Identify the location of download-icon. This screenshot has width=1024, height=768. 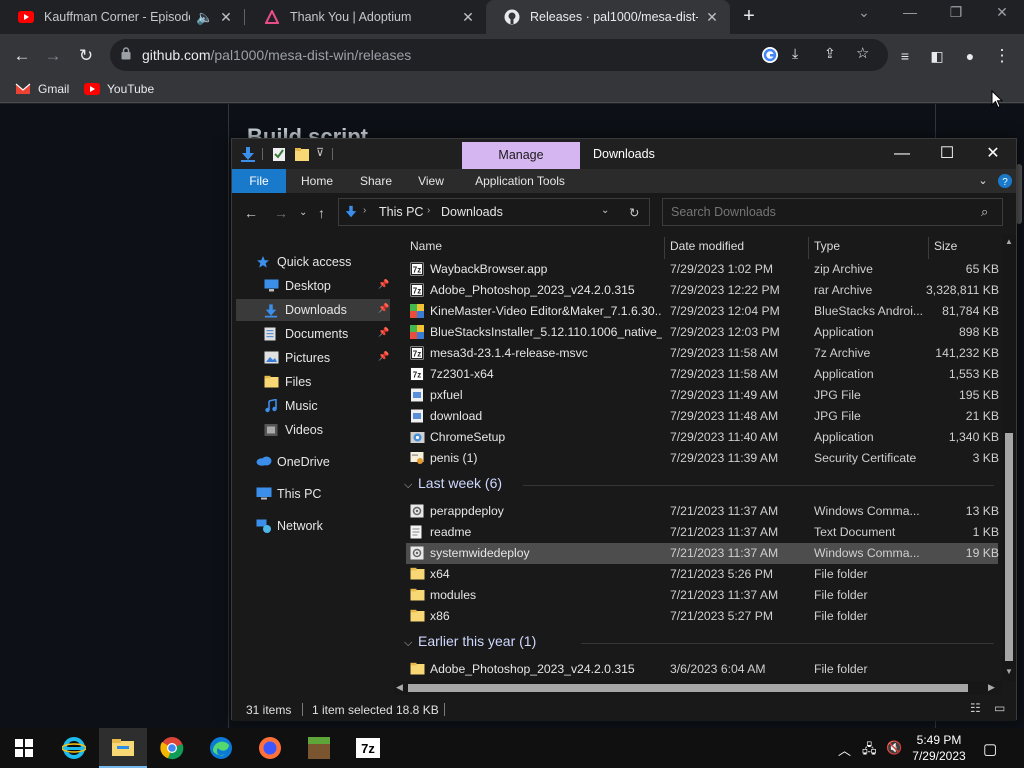
(248, 154).